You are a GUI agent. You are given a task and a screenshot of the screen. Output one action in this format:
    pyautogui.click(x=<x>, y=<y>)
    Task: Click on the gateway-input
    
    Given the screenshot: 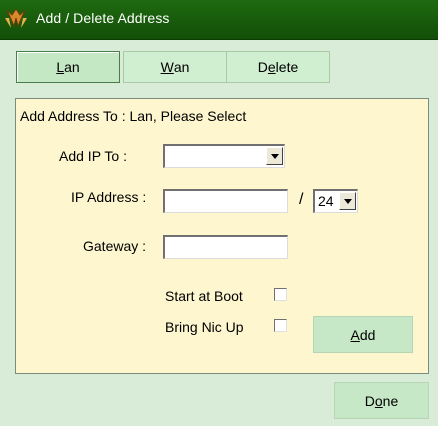 What is the action you would take?
    pyautogui.click(x=225, y=247)
    